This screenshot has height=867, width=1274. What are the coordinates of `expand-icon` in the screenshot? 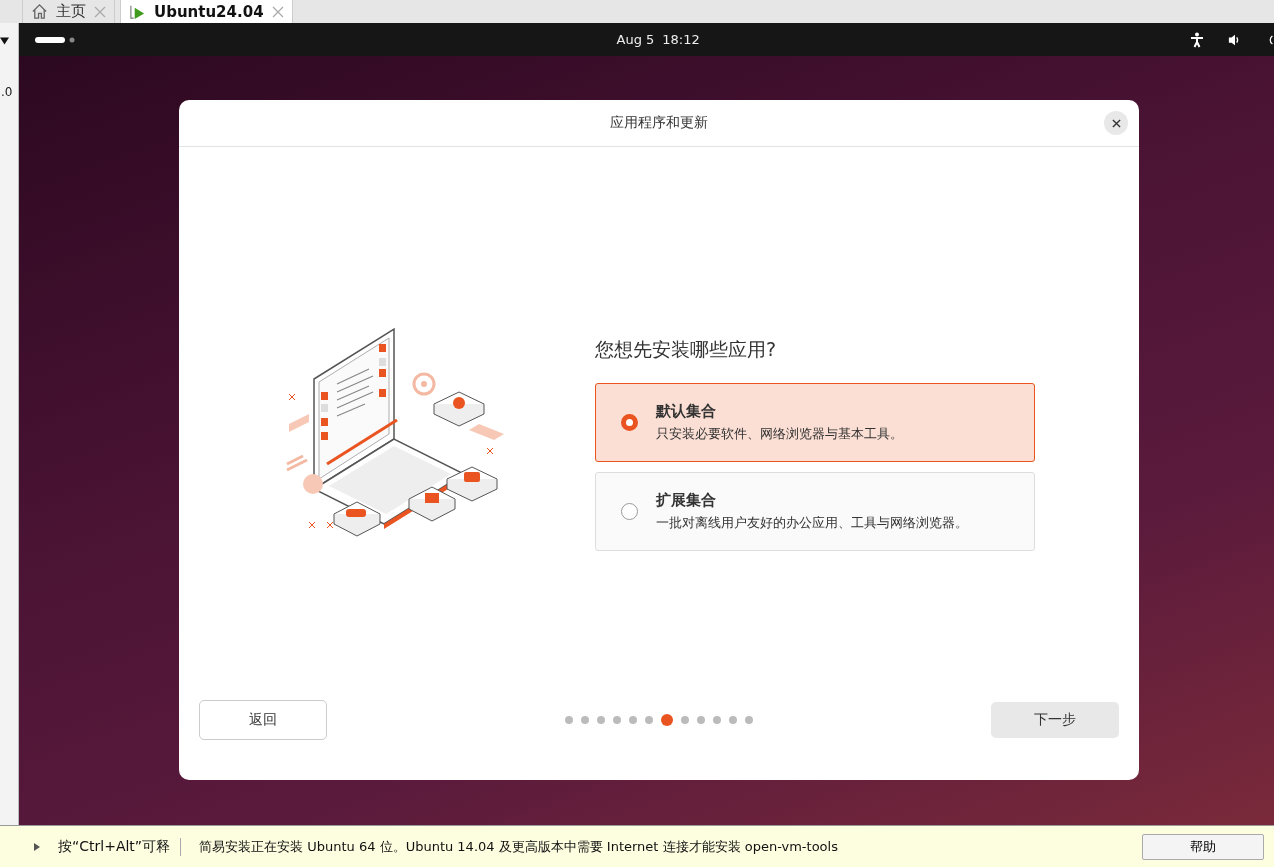 It's located at (37, 846).